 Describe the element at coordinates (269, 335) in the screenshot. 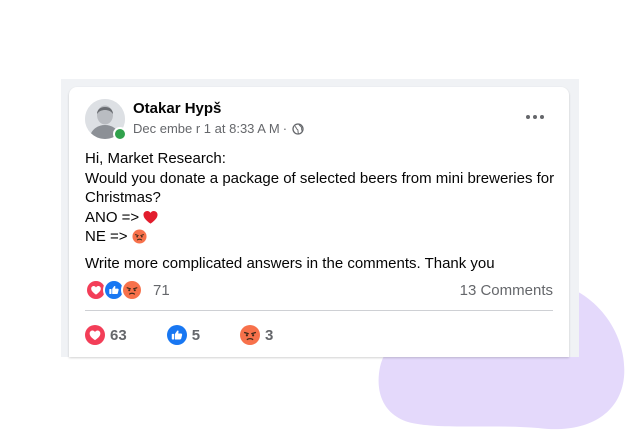

I see `angry-count: 3` at that location.